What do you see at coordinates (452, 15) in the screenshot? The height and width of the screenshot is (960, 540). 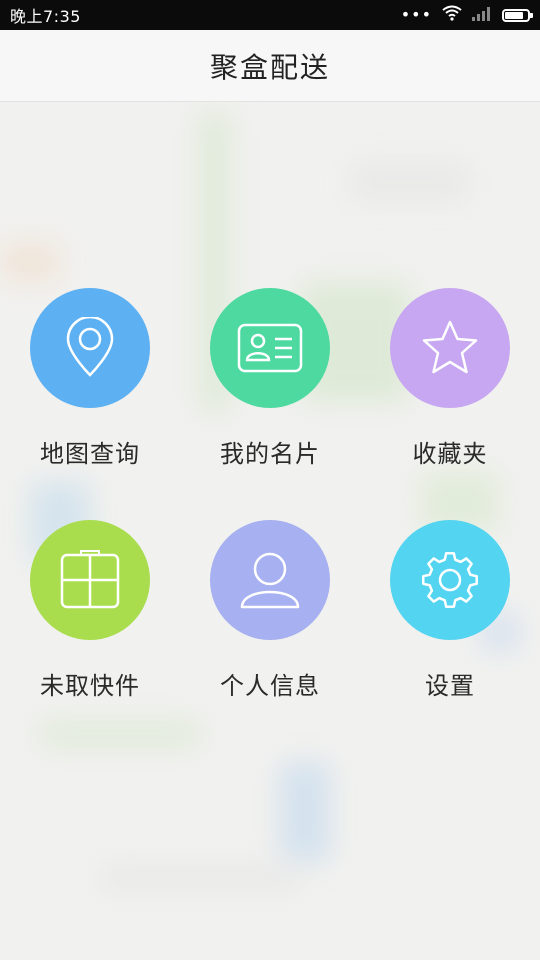 I see `wifi-icon` at bounding box center [452, 15].